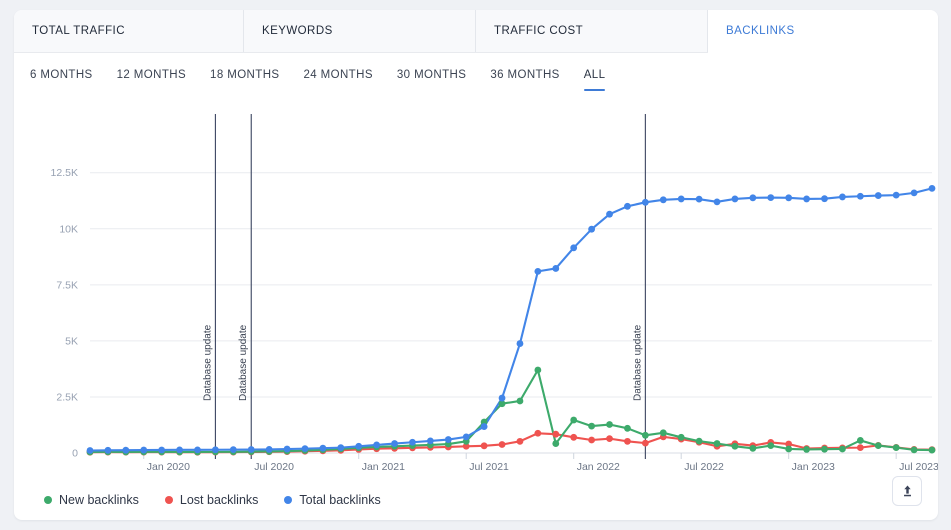 The image size is (951, 530). Describe the element at coordinates (75, 454) in the screenshot. I see `svg-text: 0` at that location.